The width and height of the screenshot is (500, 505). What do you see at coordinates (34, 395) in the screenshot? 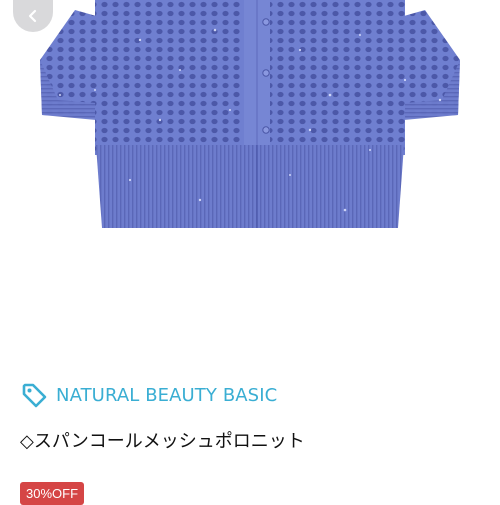
I see `tag-icon` at bounding box center [34, 395].